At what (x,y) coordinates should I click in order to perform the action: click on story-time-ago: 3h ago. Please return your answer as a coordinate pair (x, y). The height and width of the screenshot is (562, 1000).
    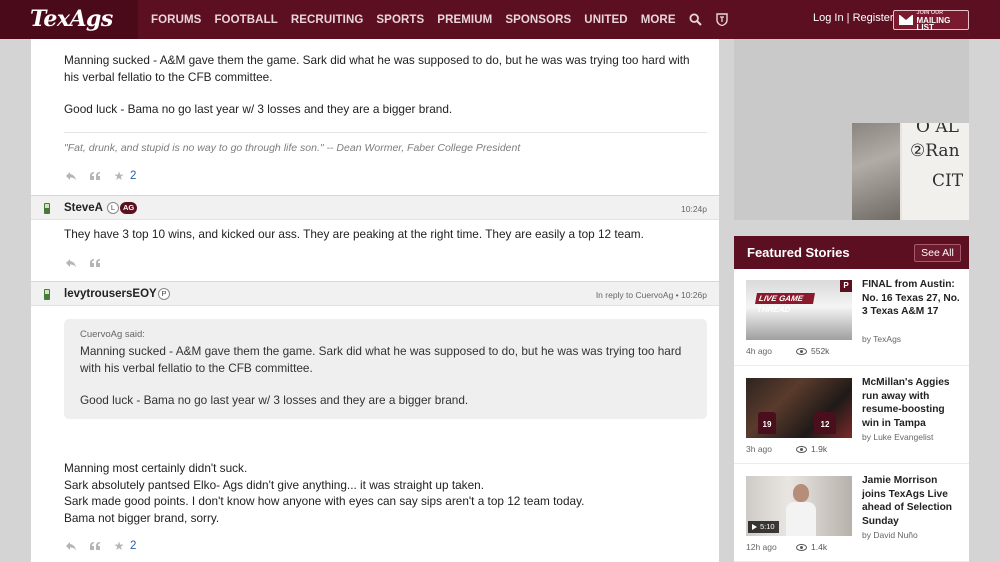
    Looking at the image, I should click on (759, 449).